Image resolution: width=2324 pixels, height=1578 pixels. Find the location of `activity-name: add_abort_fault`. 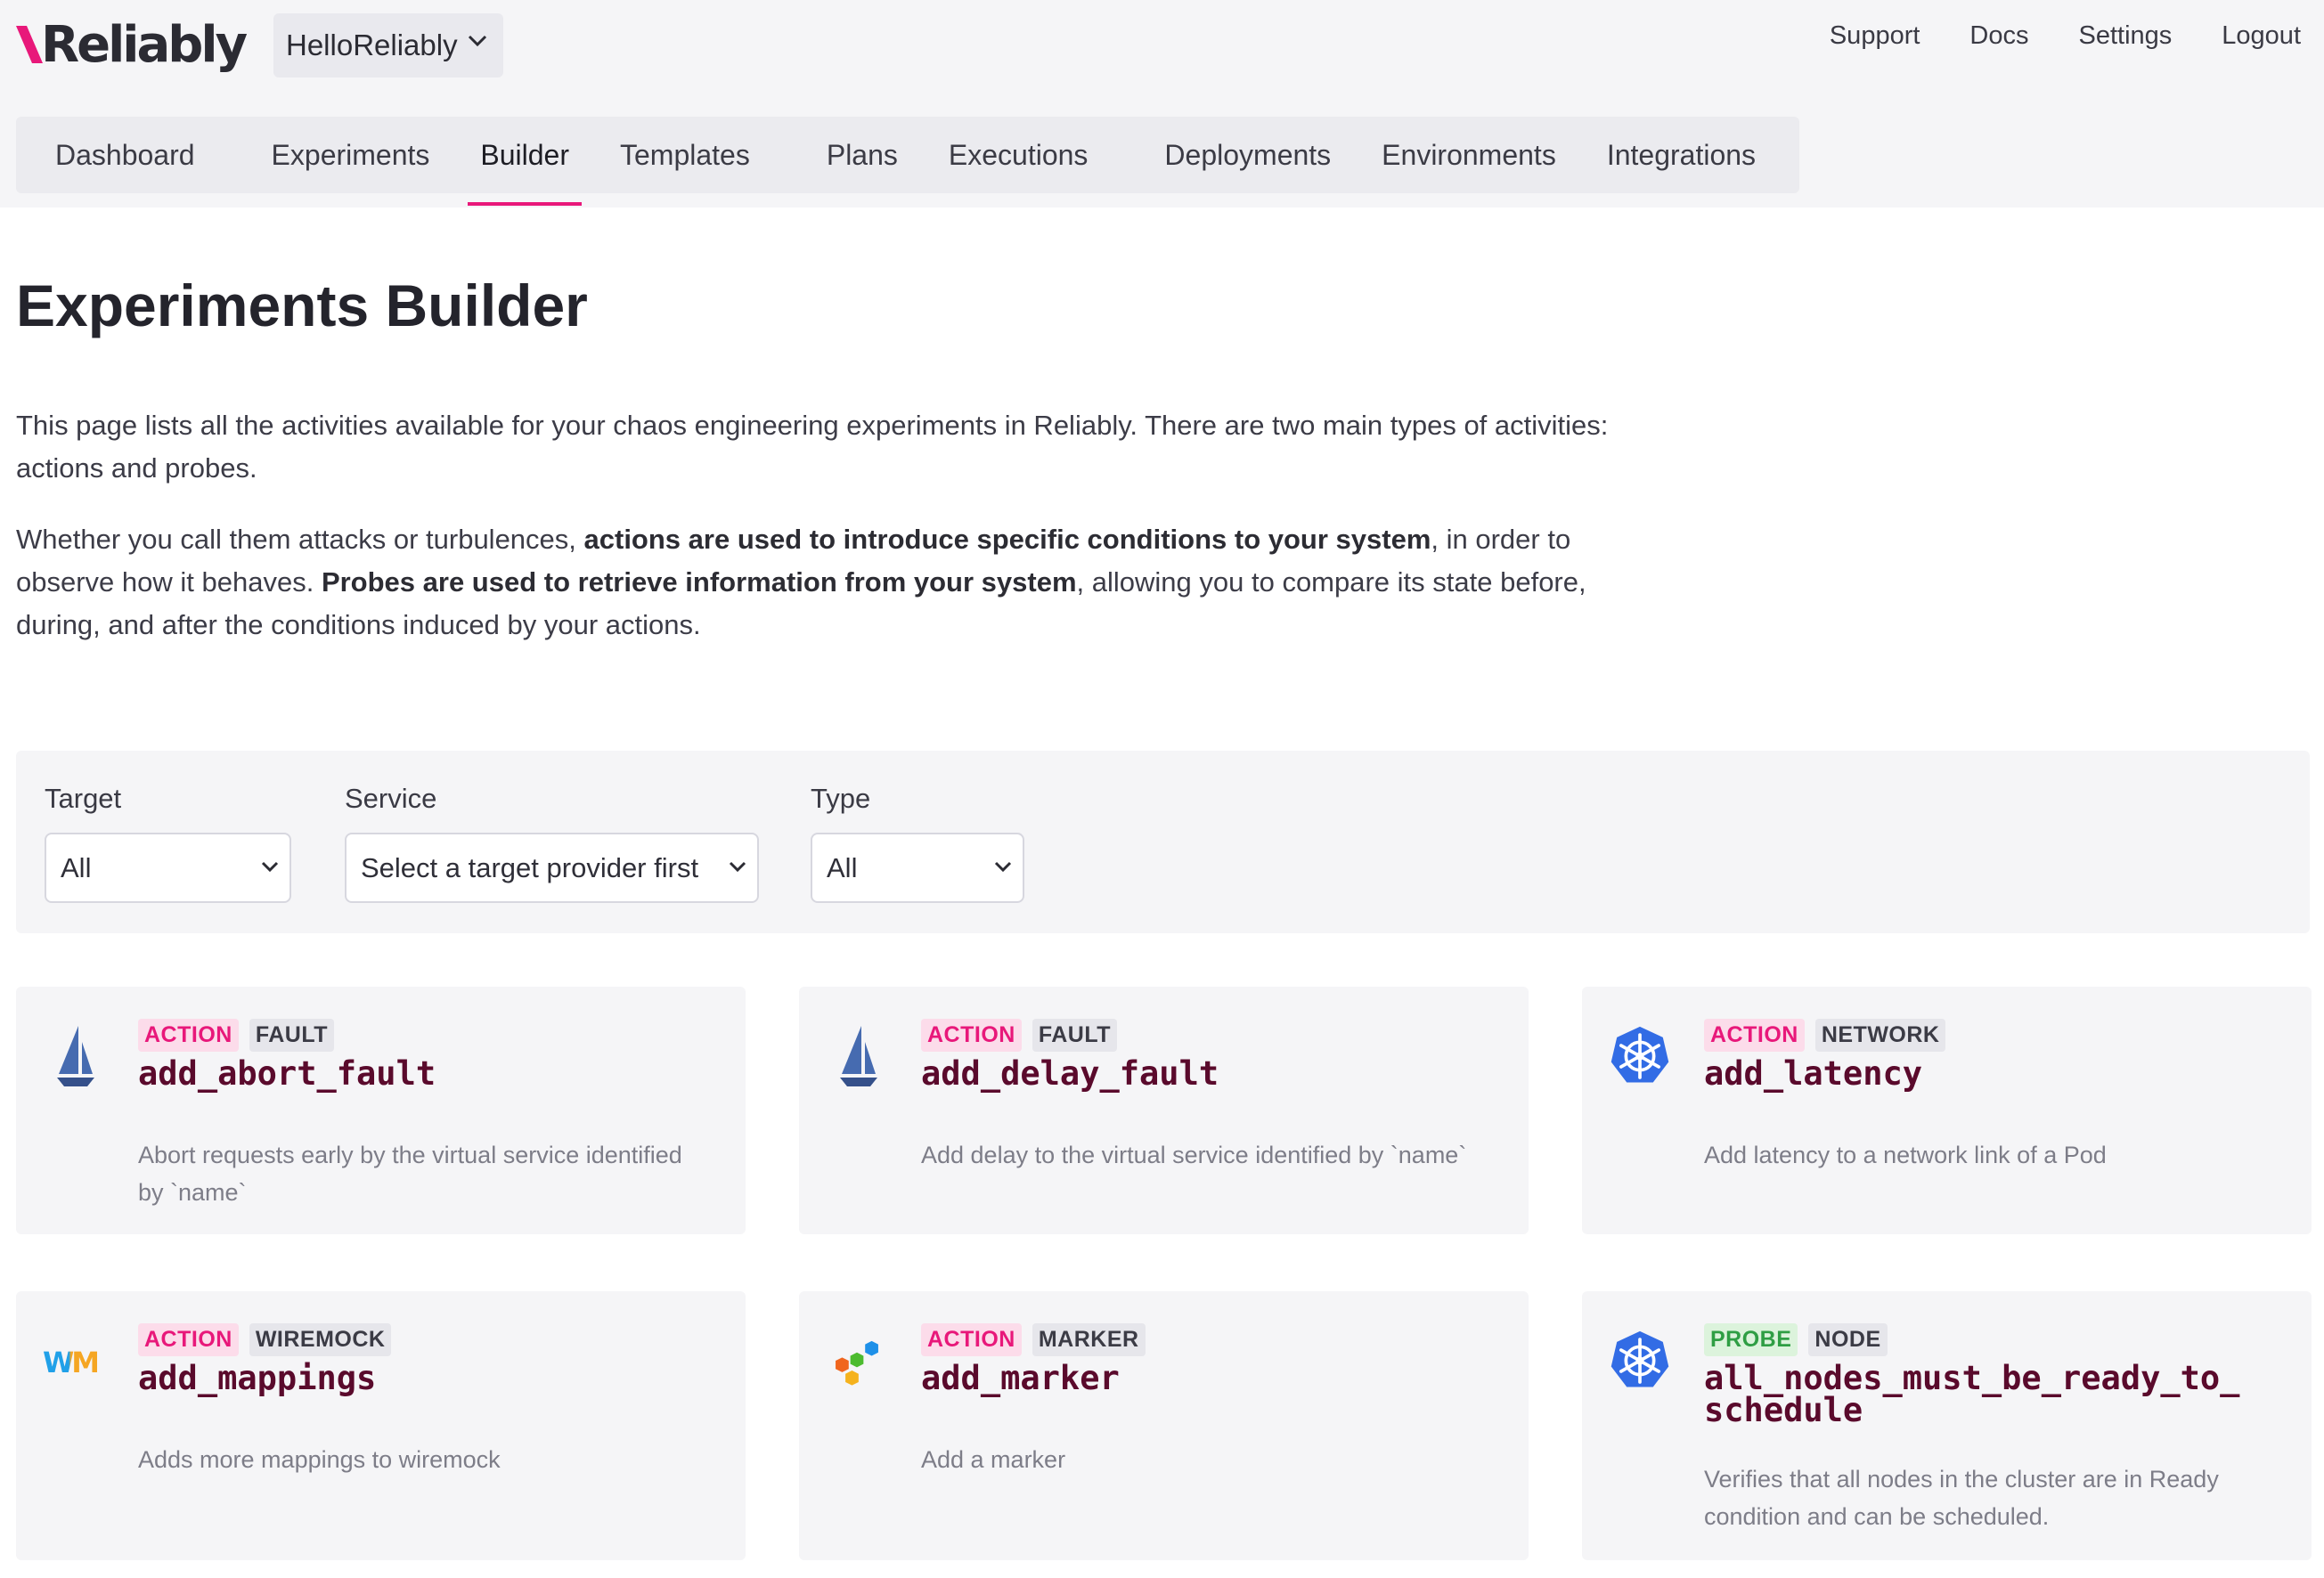

activity-name: add_abort_fault is located at coordinates (287, 1073).